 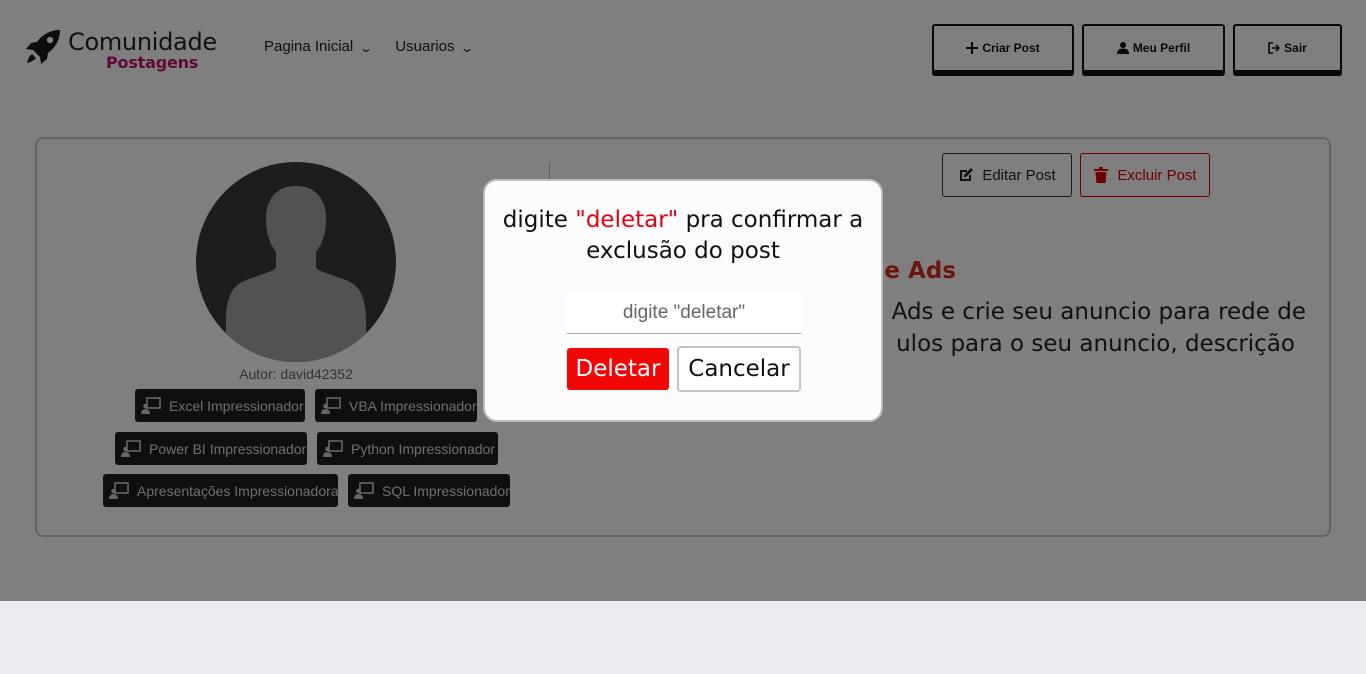 I want to click on confirm-delete-button: Deletar, so click(x=618, y=369).